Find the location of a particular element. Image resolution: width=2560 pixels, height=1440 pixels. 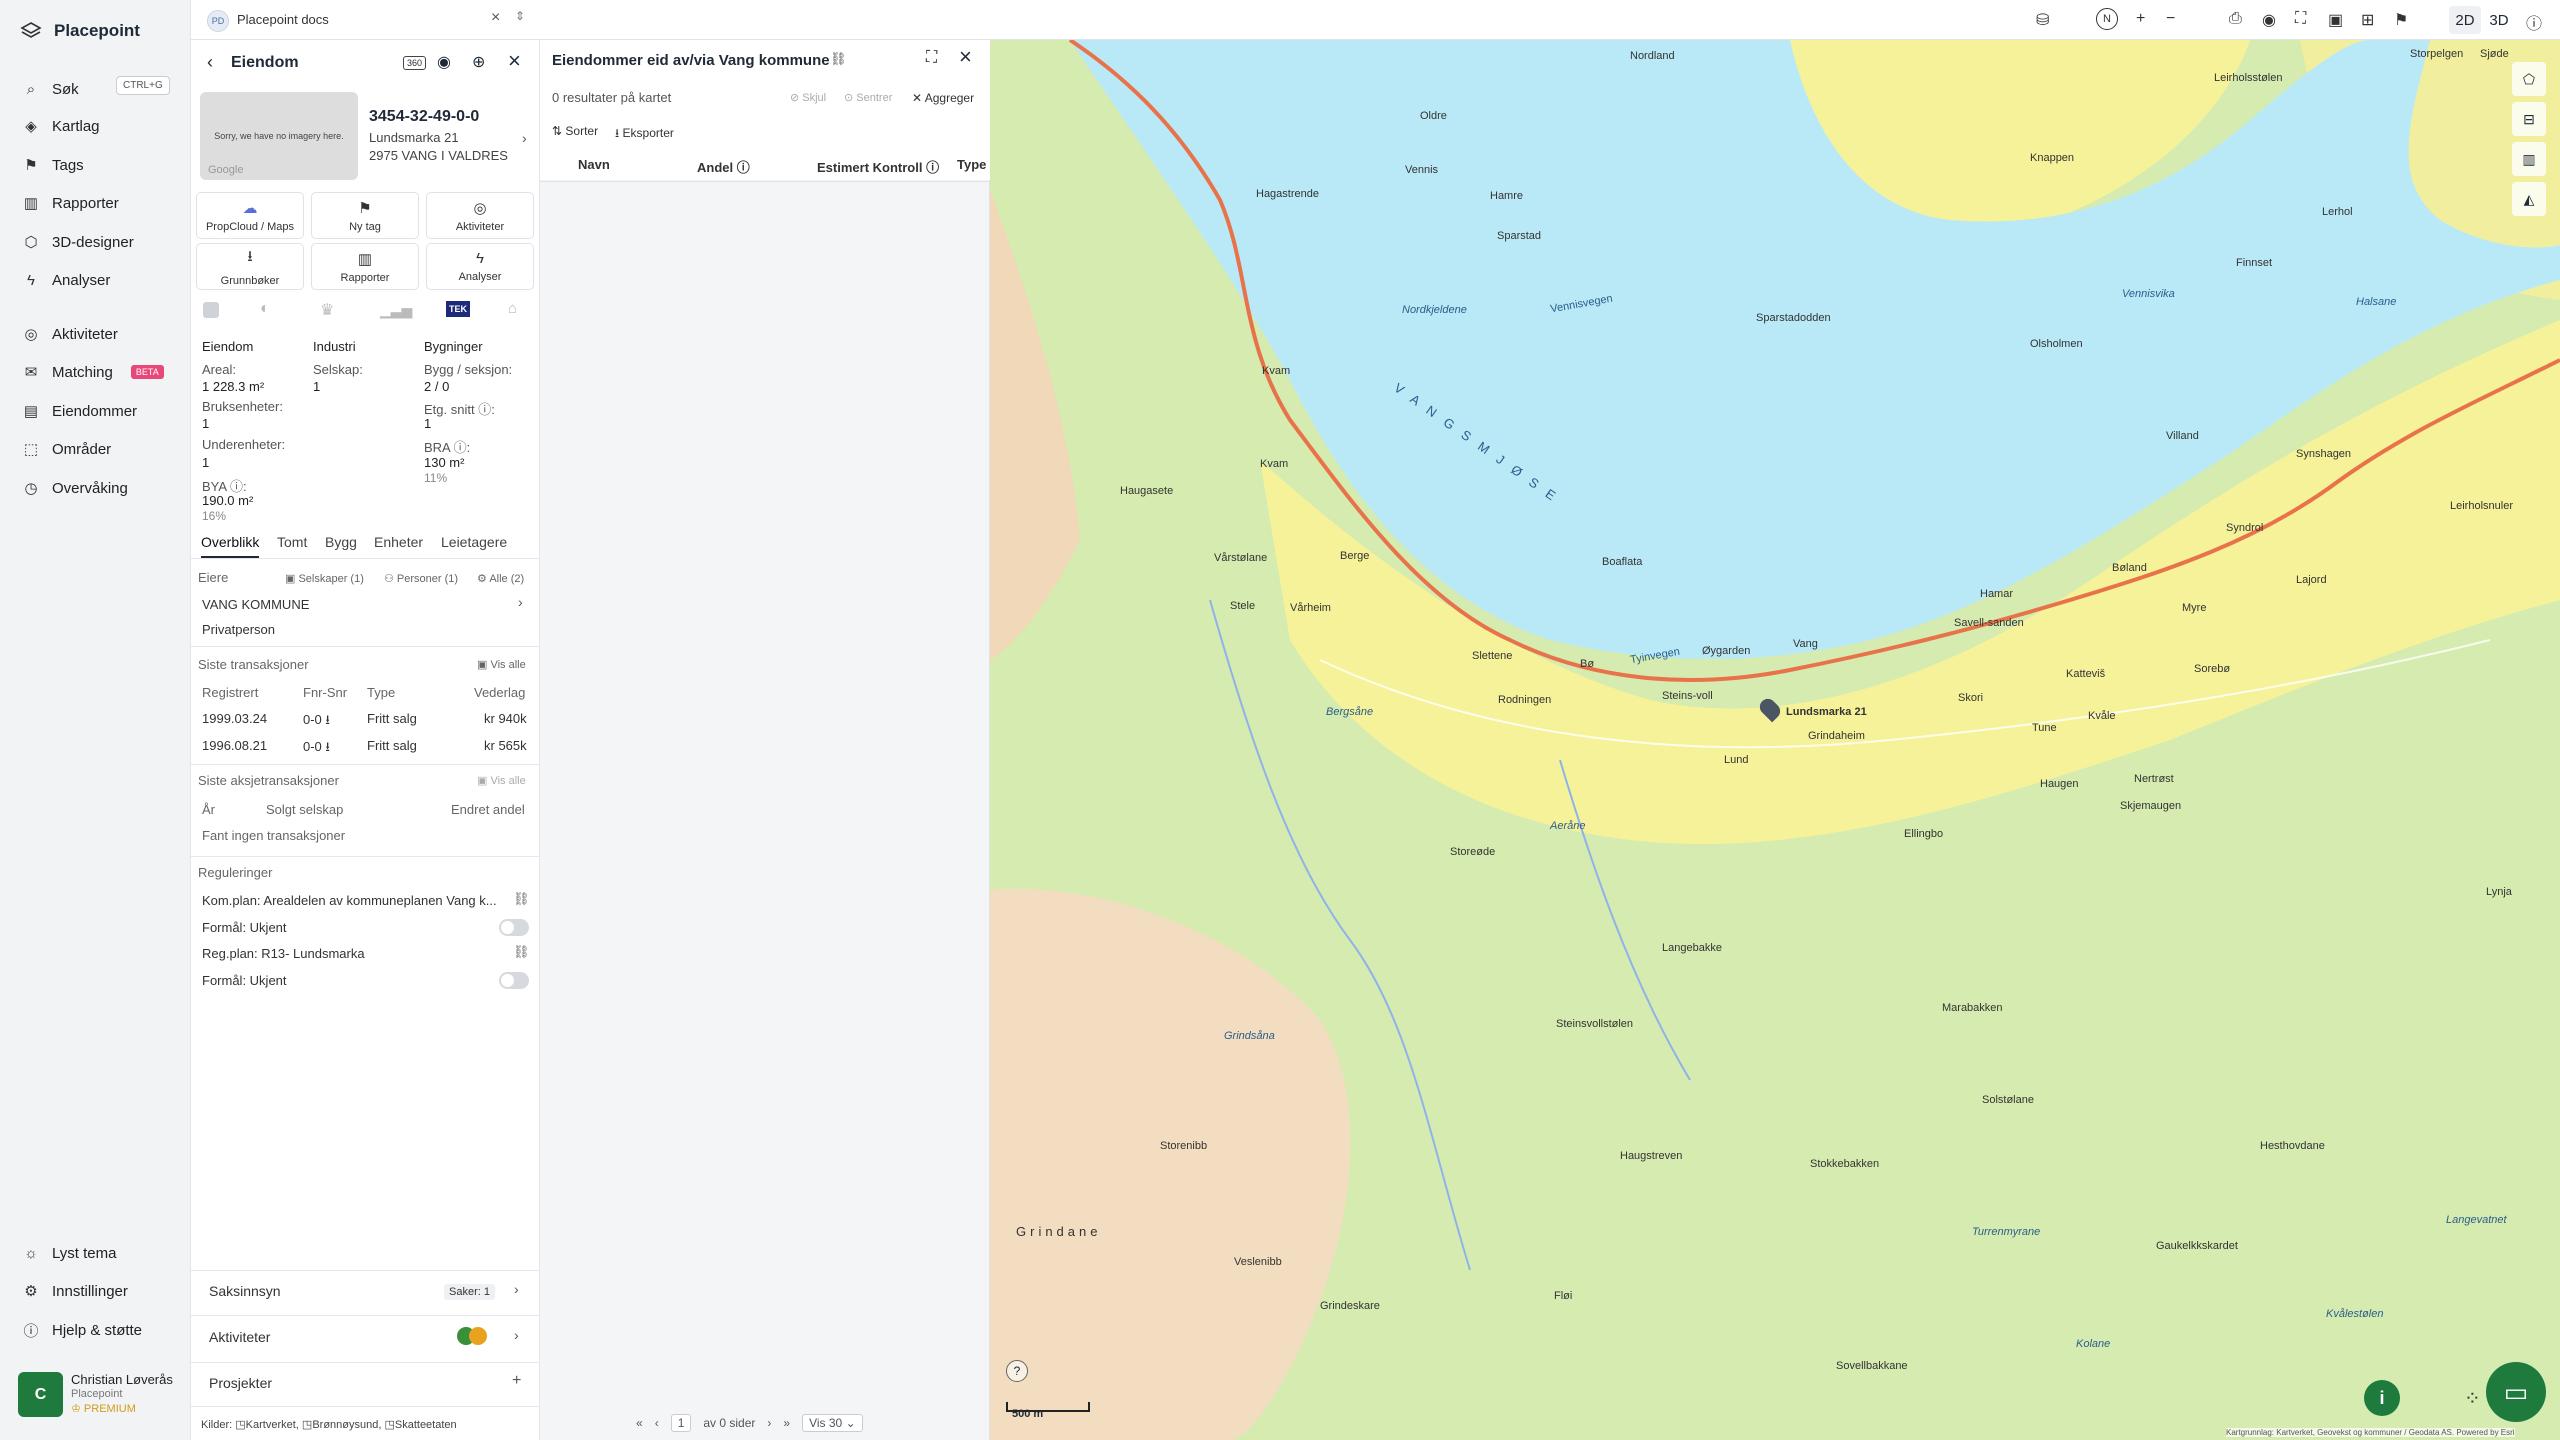

sidebar-item-tags: ⚑ Tags is located at coordinates (52, 165).